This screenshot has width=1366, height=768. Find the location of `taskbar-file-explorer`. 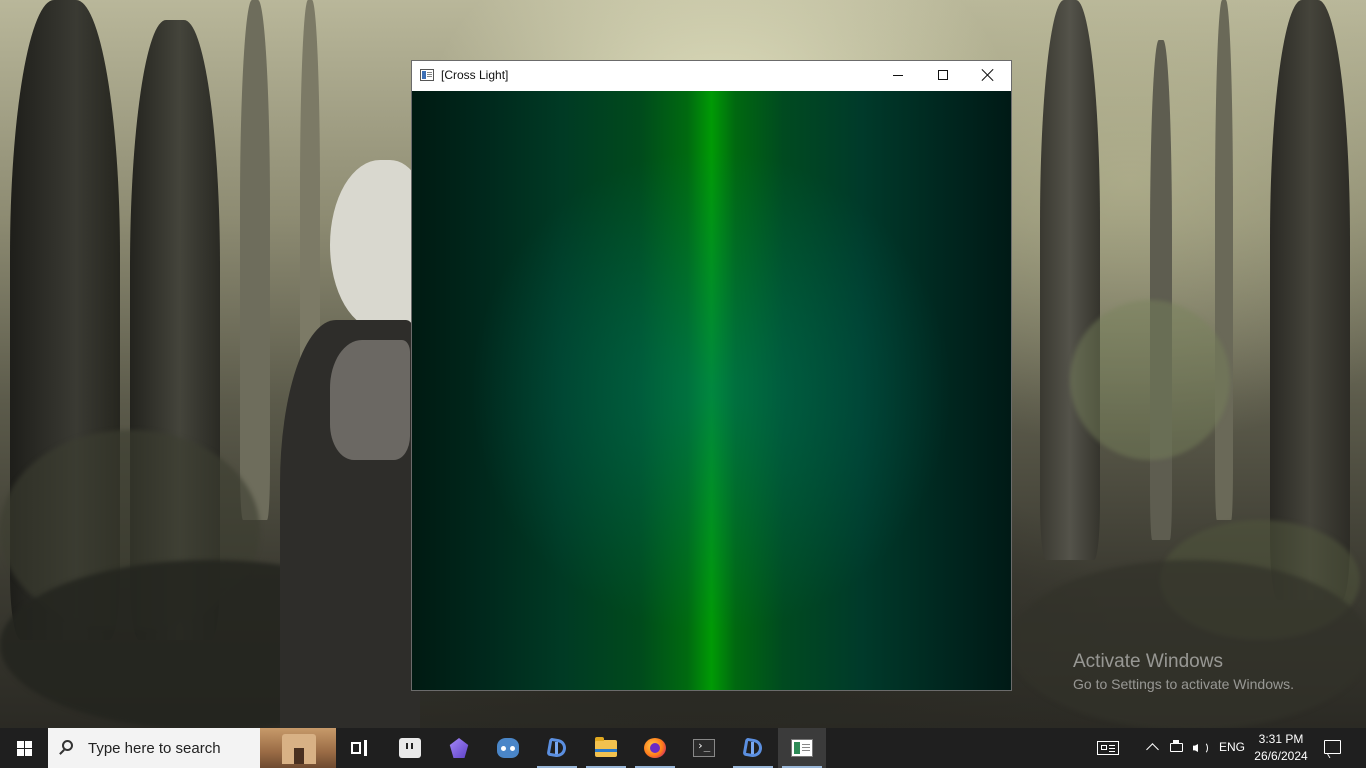

taskbar-file-explorer is located at coordinates (606, 748).